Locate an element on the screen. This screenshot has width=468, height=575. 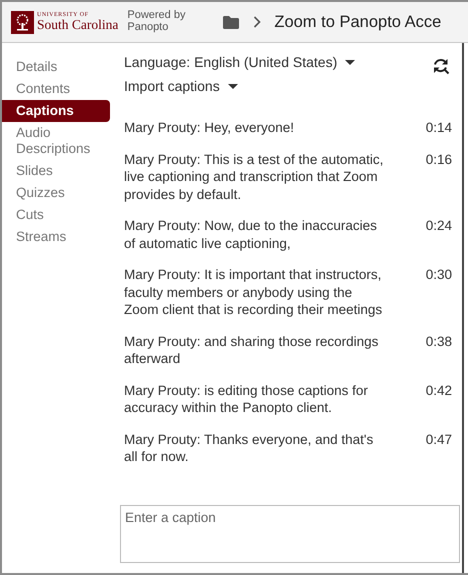
powered-by-label: Powered by Panopto is located at coordinates (156, 22).